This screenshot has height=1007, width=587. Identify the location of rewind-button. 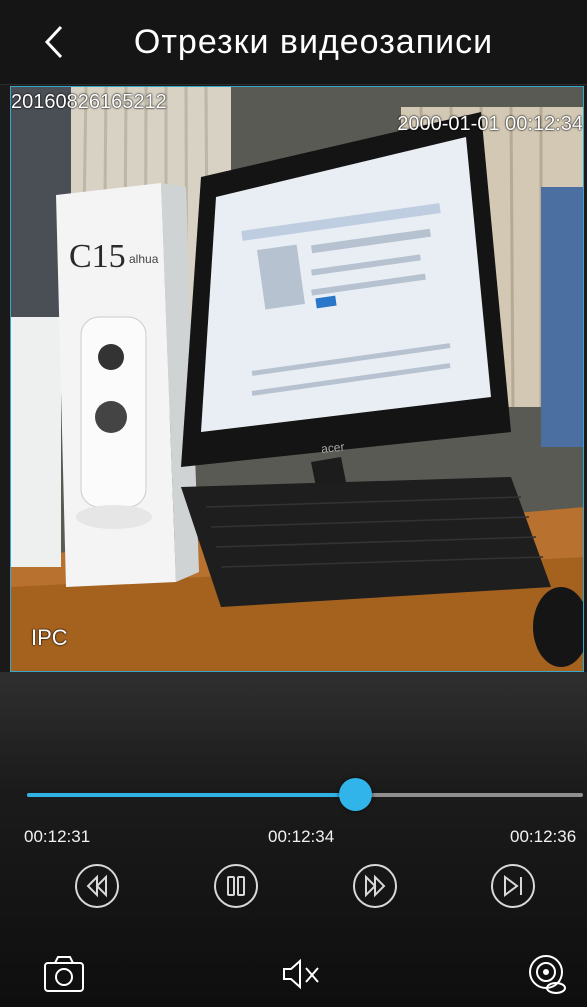
(97, 886).